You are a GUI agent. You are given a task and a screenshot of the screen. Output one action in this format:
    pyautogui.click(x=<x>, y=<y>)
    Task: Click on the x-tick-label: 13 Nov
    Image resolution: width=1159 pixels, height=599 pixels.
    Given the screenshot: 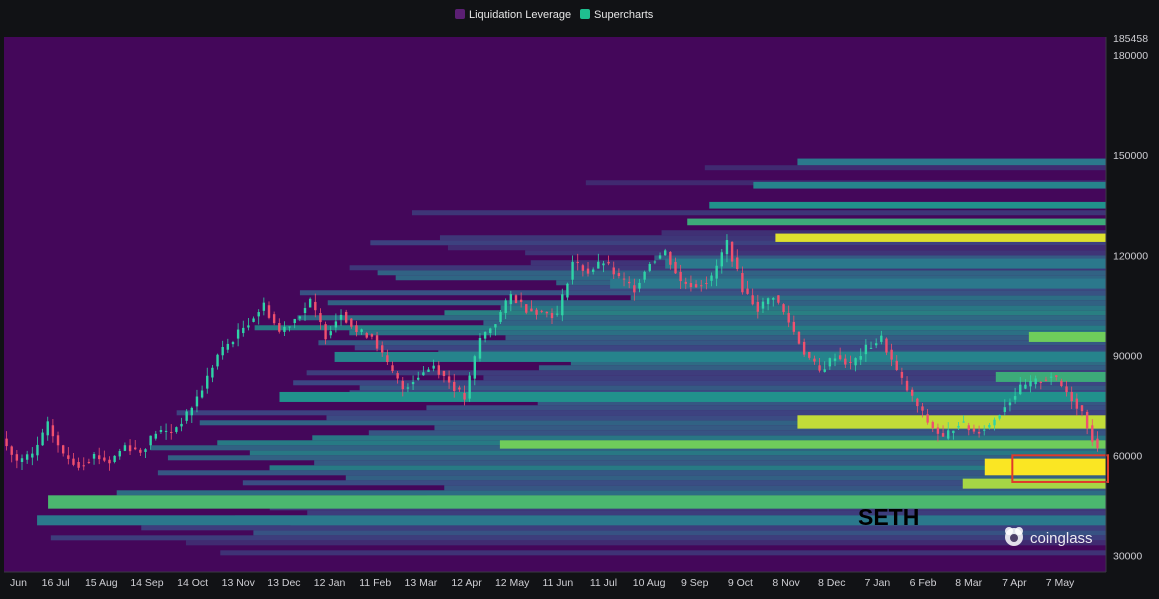 What is the action you would take?
    pyautogui.click(x=239, y=583)
    